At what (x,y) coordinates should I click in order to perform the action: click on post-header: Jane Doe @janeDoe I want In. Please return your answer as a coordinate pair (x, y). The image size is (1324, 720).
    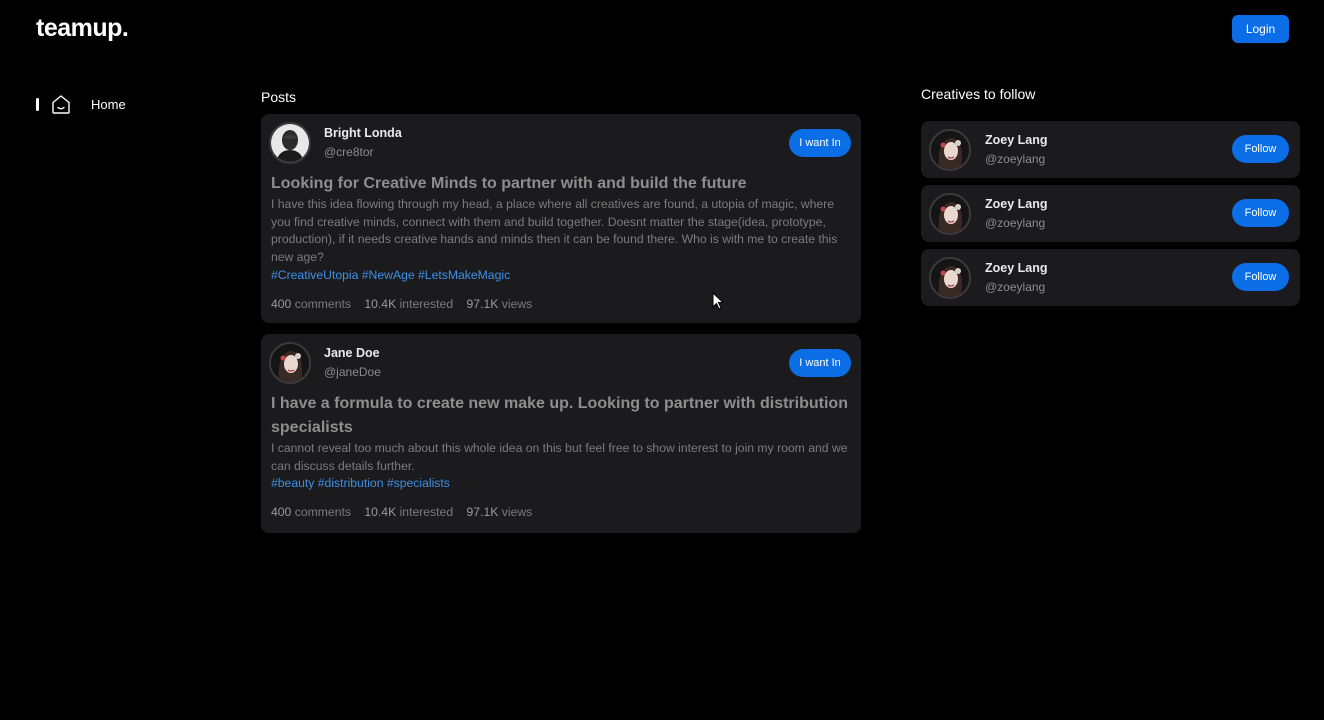
    Looking at the image, I should click on (560, 363).